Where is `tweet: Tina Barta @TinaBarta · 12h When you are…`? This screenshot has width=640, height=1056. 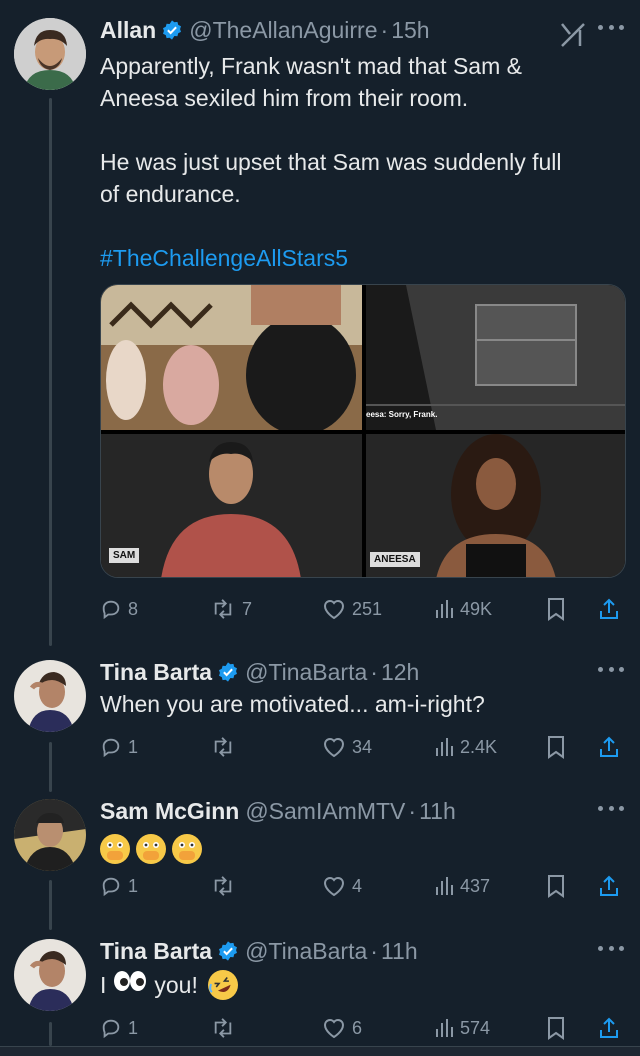
tweet: Tina Barta @TinaBarta · 12h When you are… is located at coordinates (320, 716).